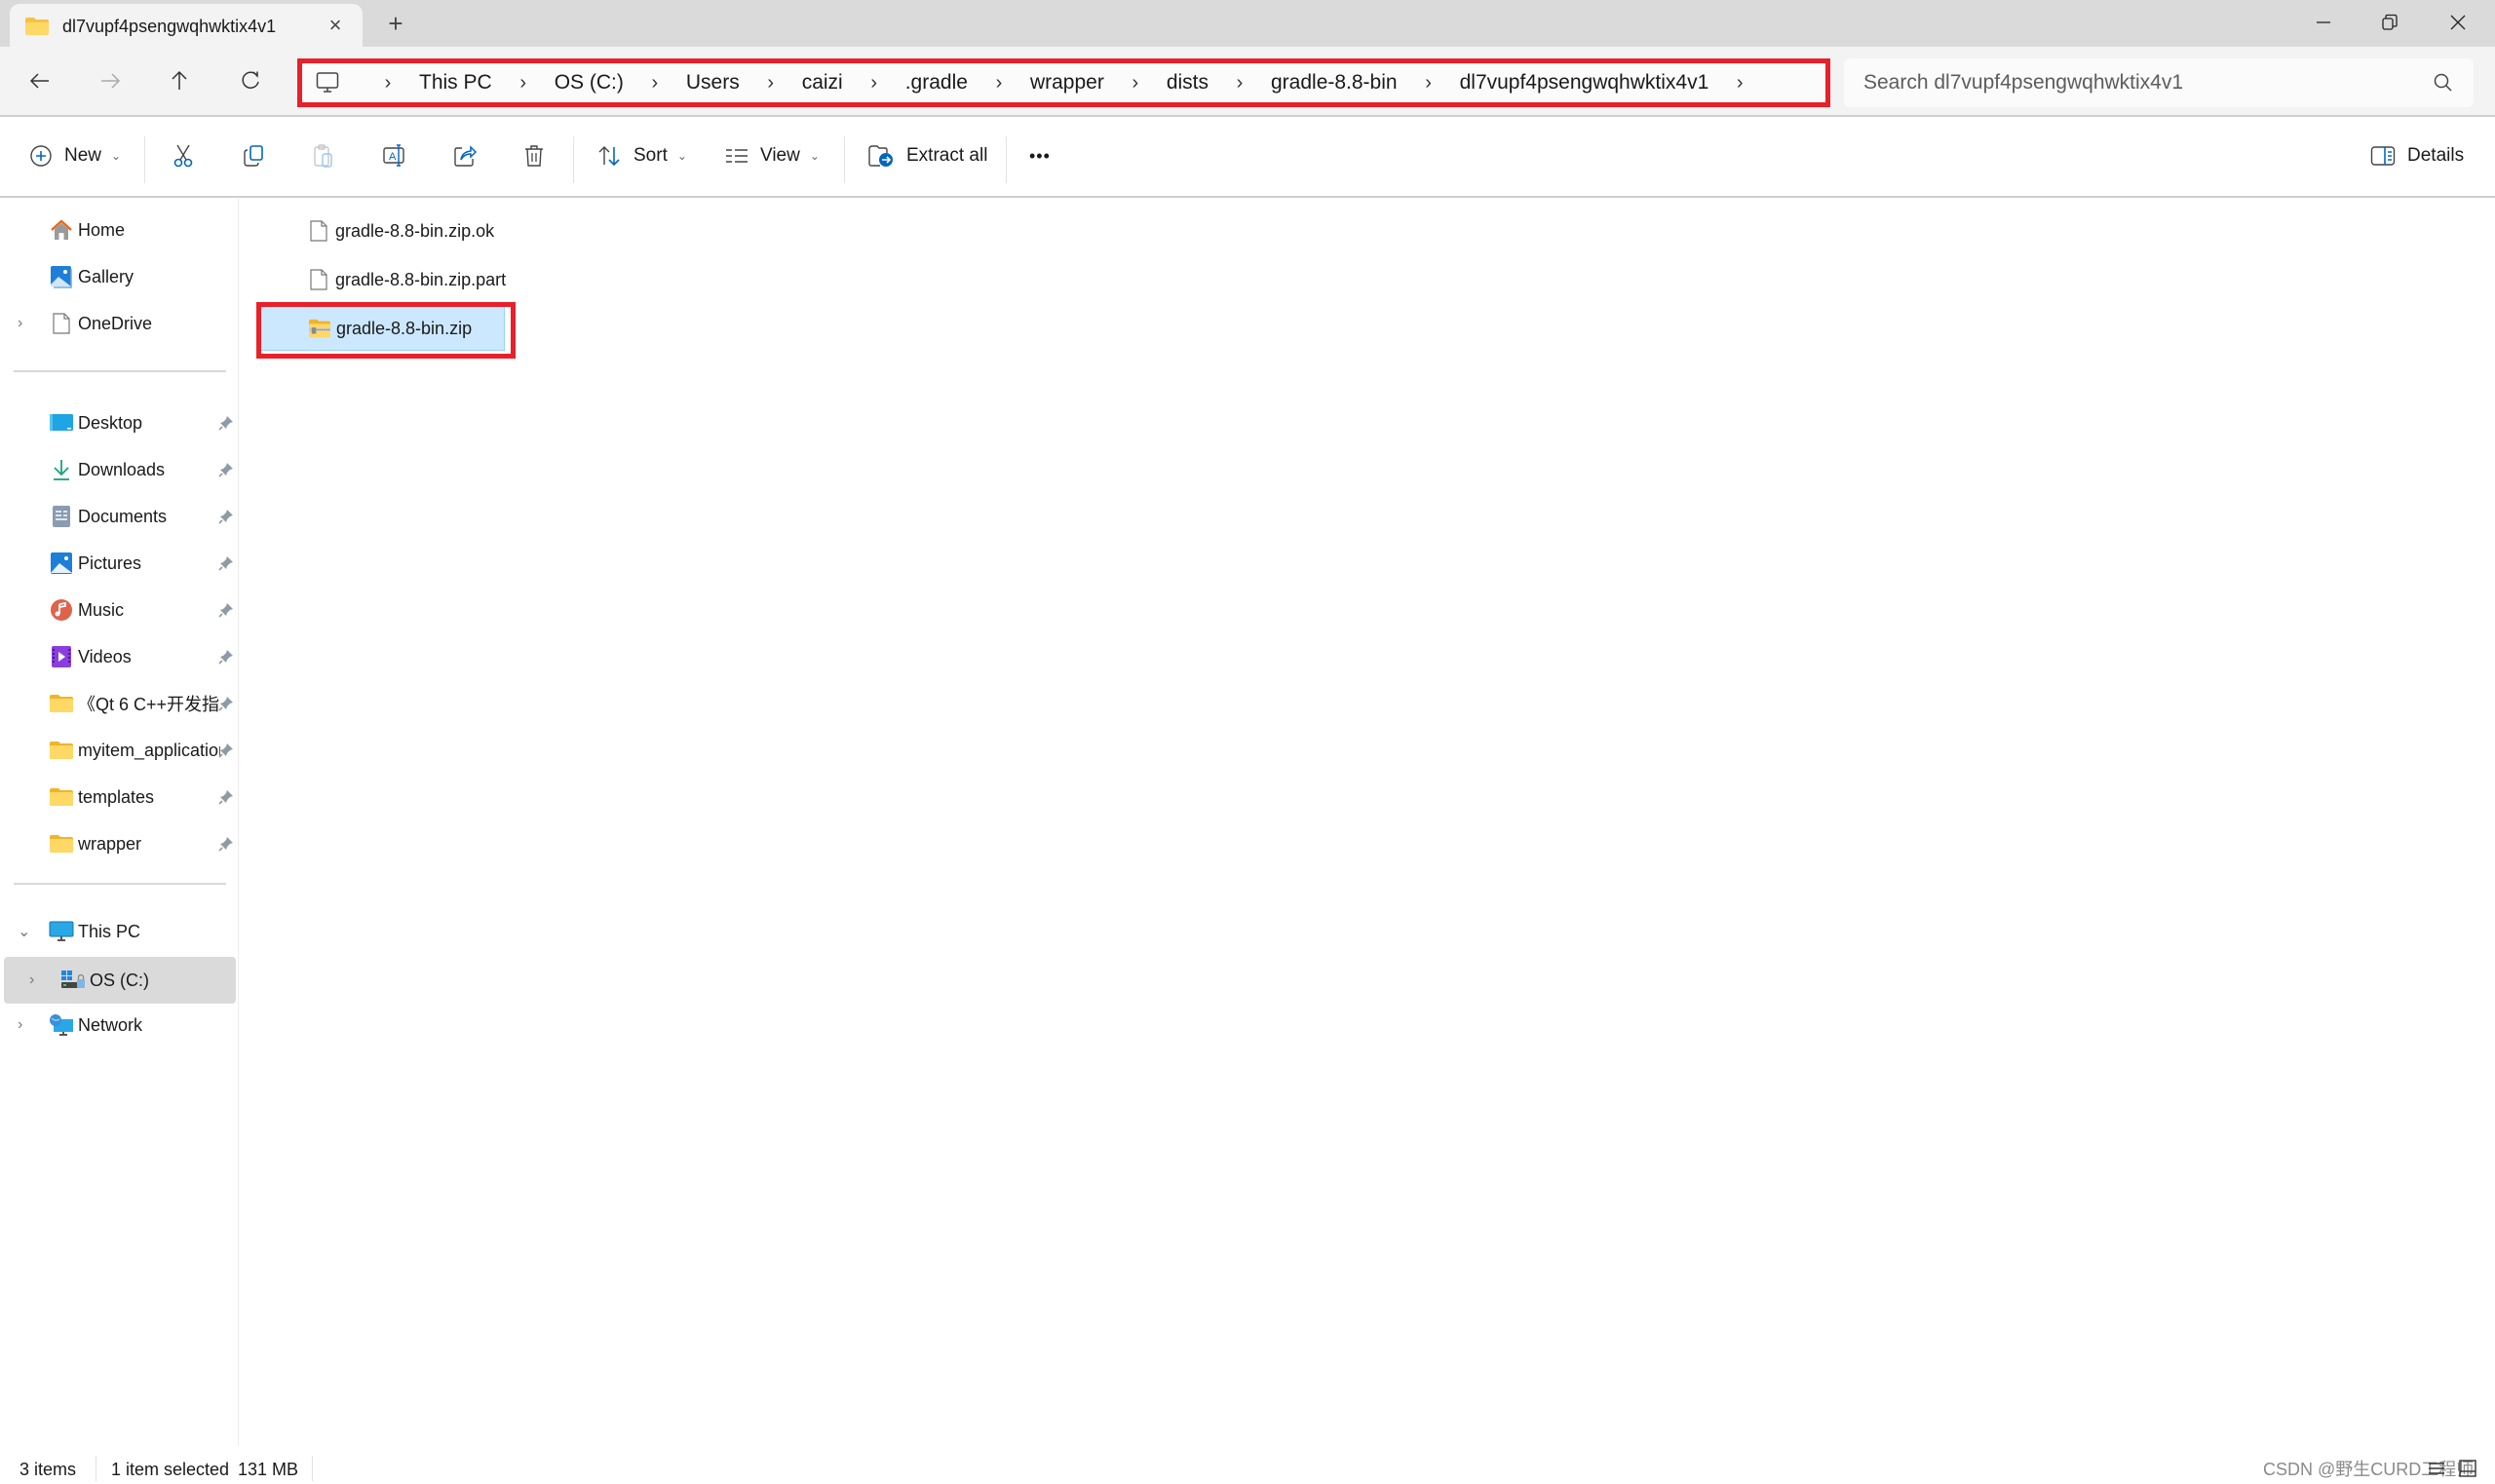  I want to click on breadcrumb-item: This PC, so click(455, 83).